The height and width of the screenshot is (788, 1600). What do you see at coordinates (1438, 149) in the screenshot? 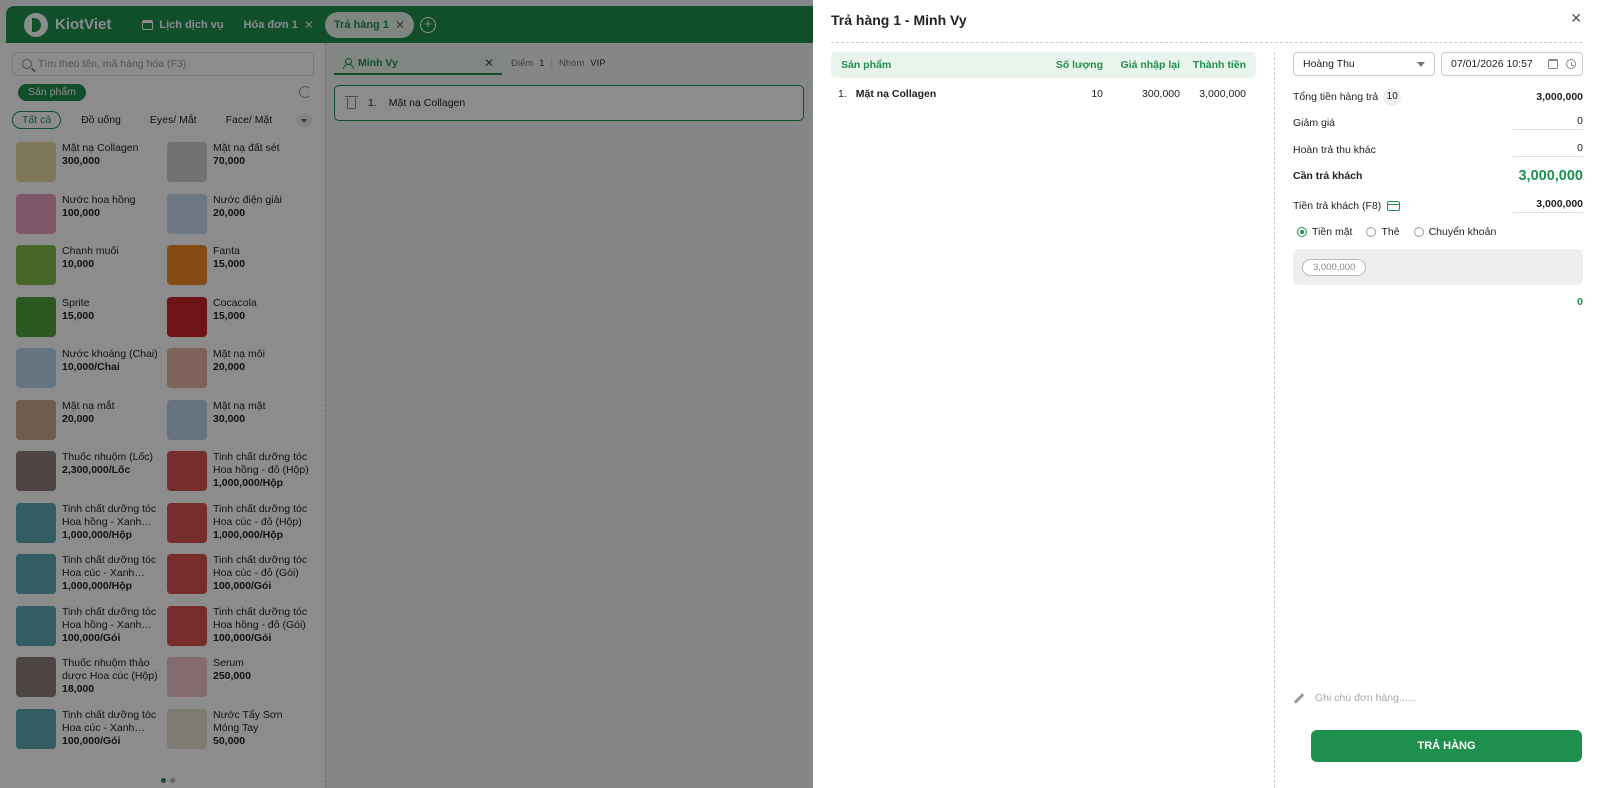
I see `summary-refund-other-row: Hoàn trả thu khác 0` at bounding box center [1438, 149].